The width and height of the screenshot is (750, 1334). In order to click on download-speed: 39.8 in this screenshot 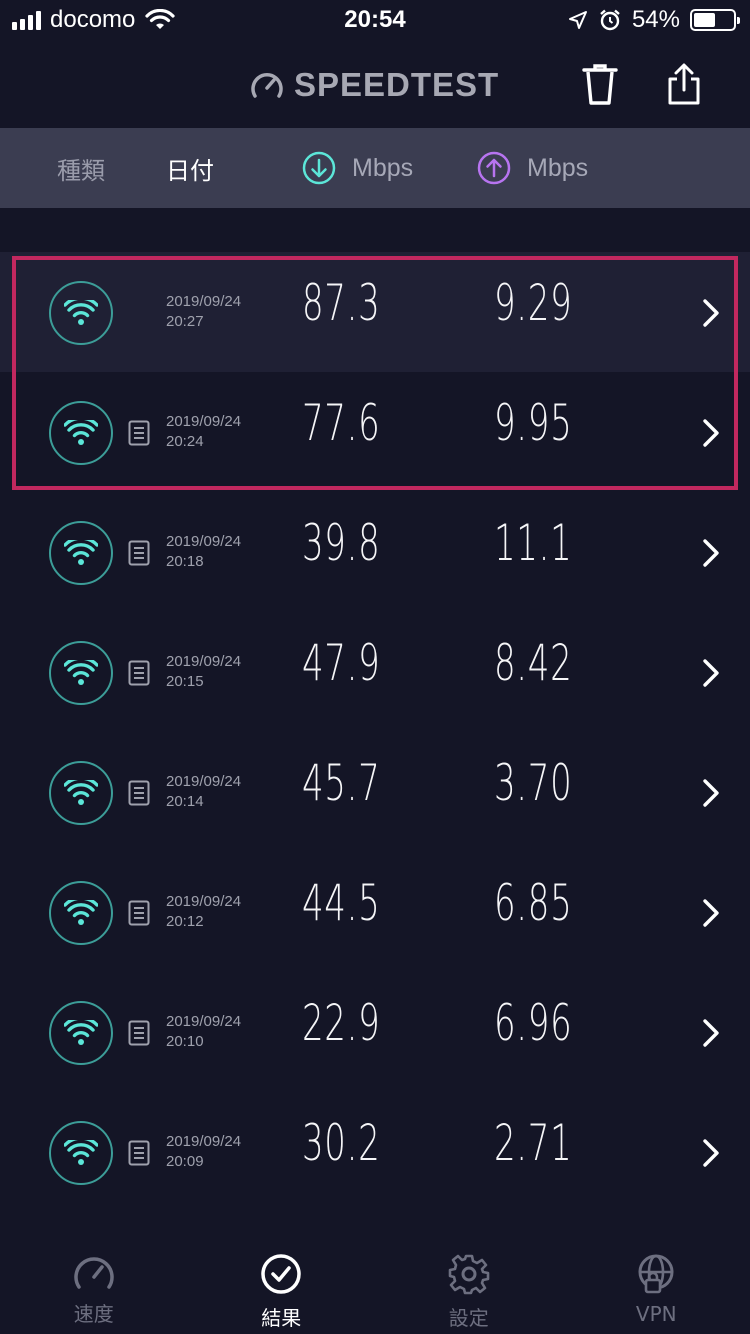, I will do `click(341, 543)`.